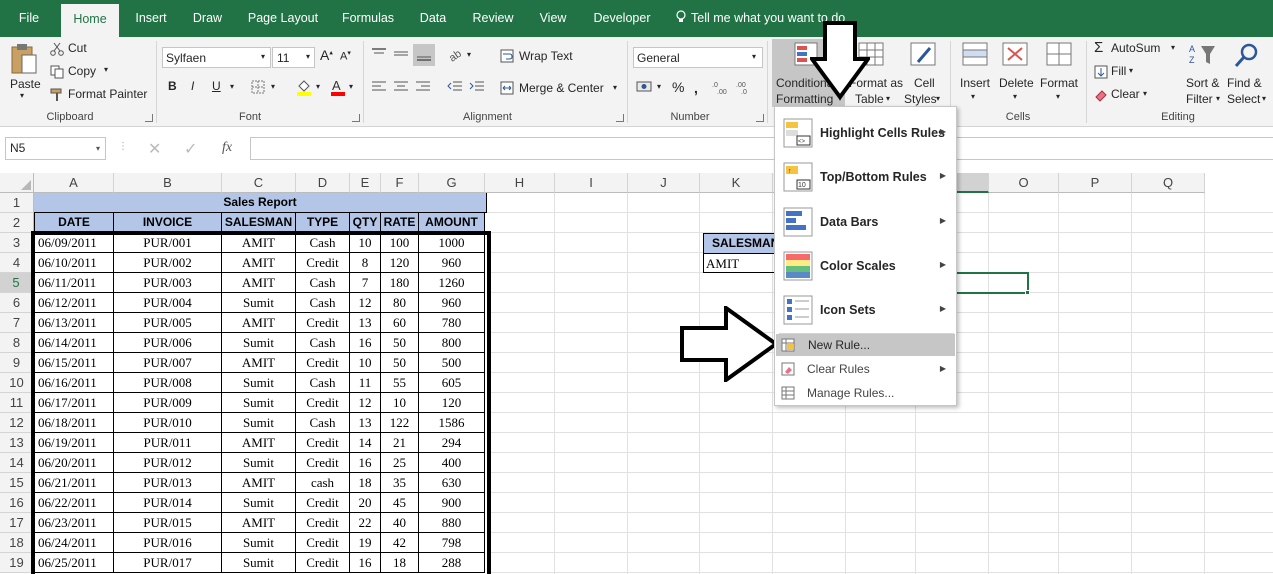  Describe the element at coordinates (168, 423) in the screenshot. I see `table-cell: PUR/010` at that location.